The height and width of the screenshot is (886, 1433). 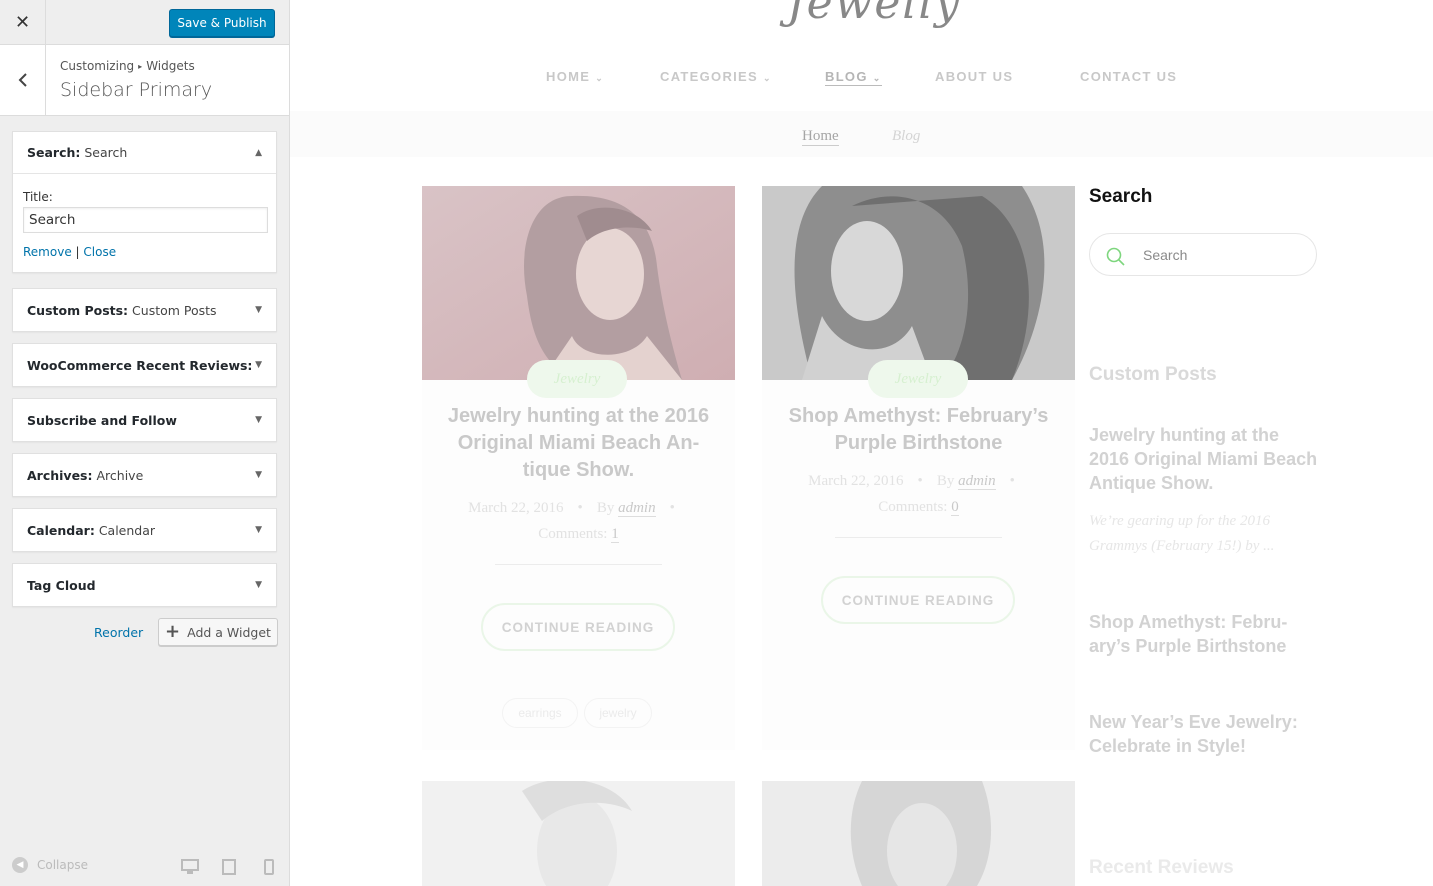 What do you see at coordinates (820, 137) in the screenshot?
I see `breadcrumb-home-link: Home` at bounding box center [820, 137].